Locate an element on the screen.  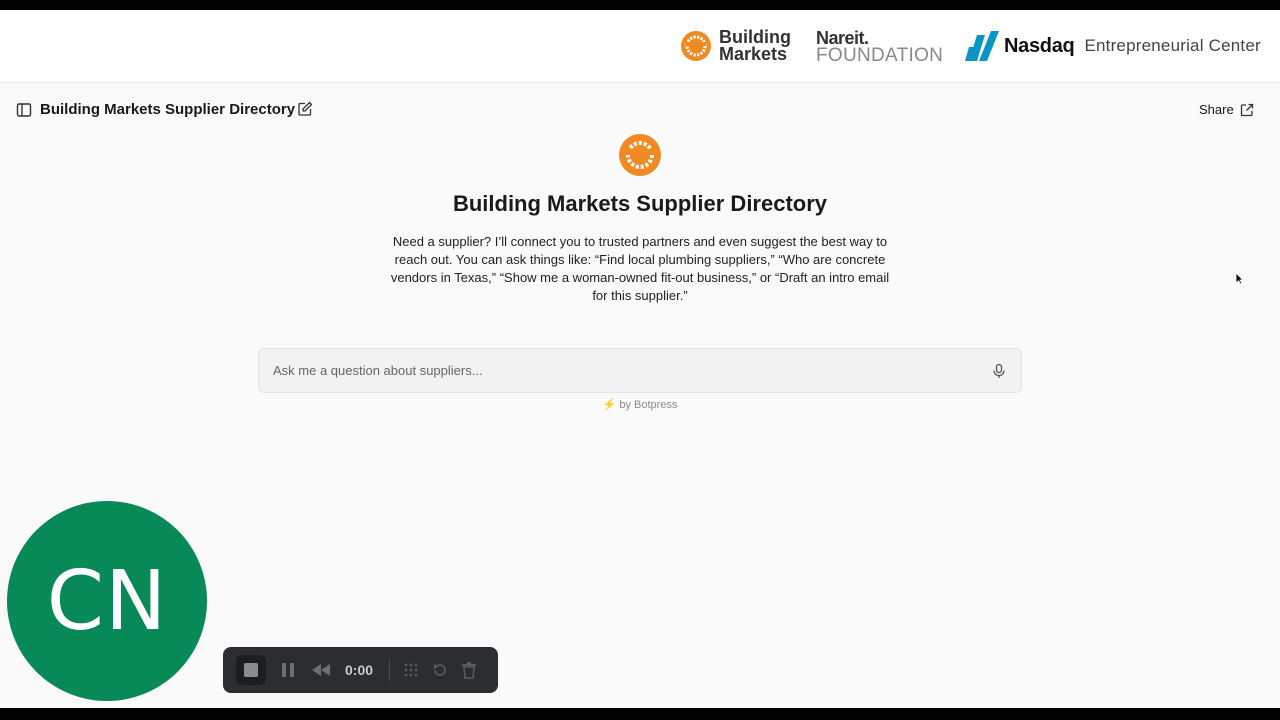
logo-text-line: Markets is located at coordinates (753, 54).